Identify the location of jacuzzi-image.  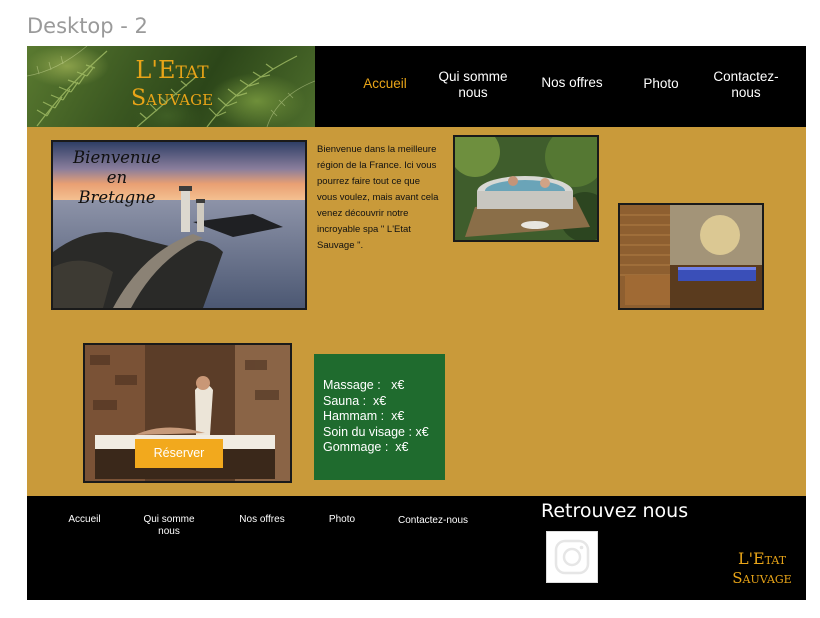
(526, 188).